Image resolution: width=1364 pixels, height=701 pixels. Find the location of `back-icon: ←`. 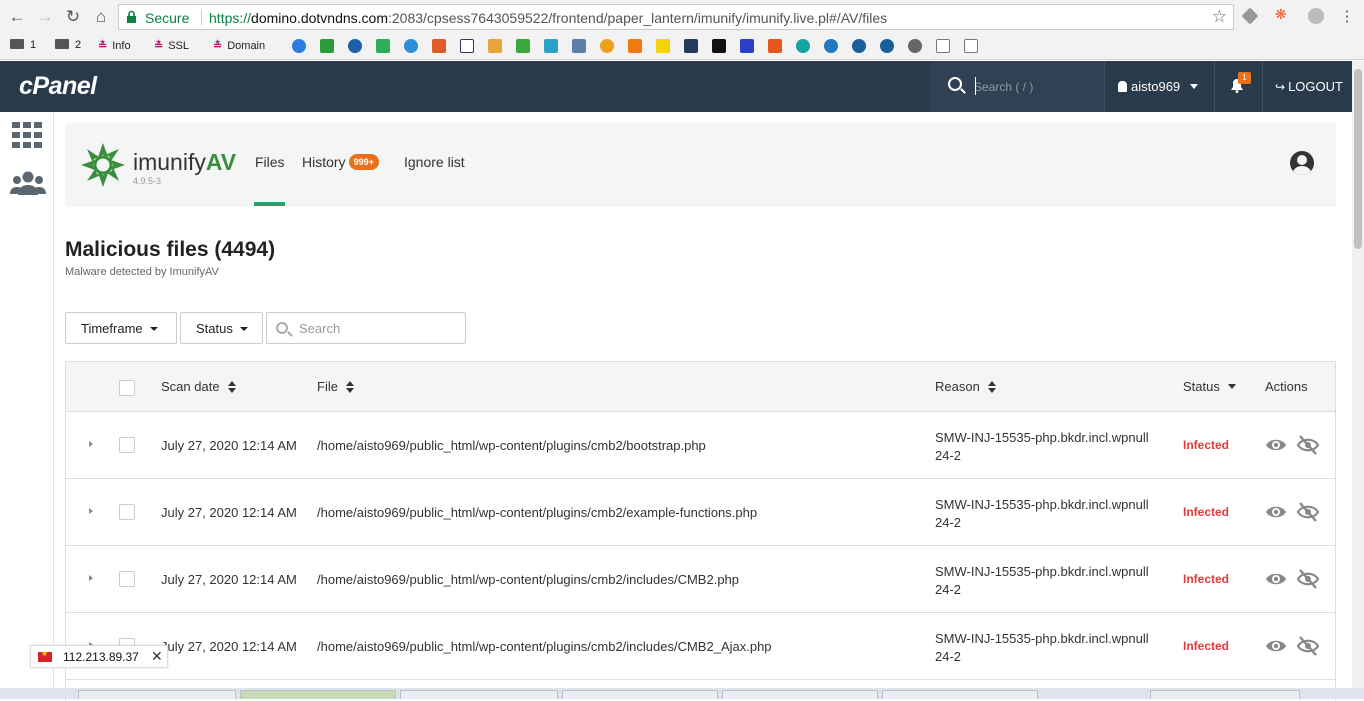

back-icon: ← is located at coordinates (17, 17).